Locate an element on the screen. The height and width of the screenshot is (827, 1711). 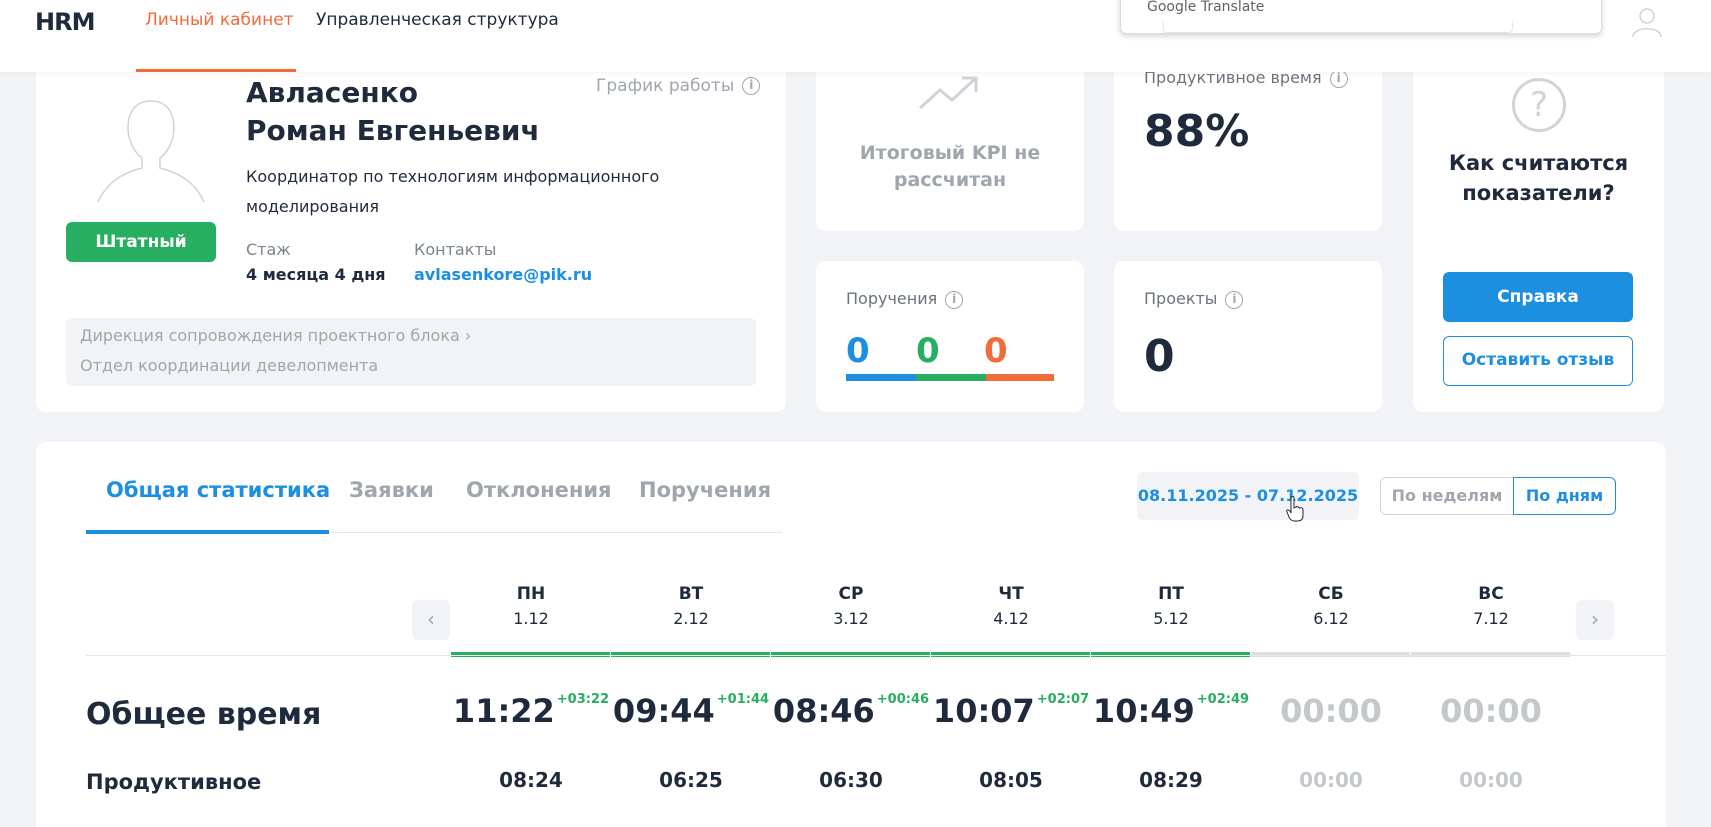
tab-deviations: Отклонения is located at coordinates (539, 490).